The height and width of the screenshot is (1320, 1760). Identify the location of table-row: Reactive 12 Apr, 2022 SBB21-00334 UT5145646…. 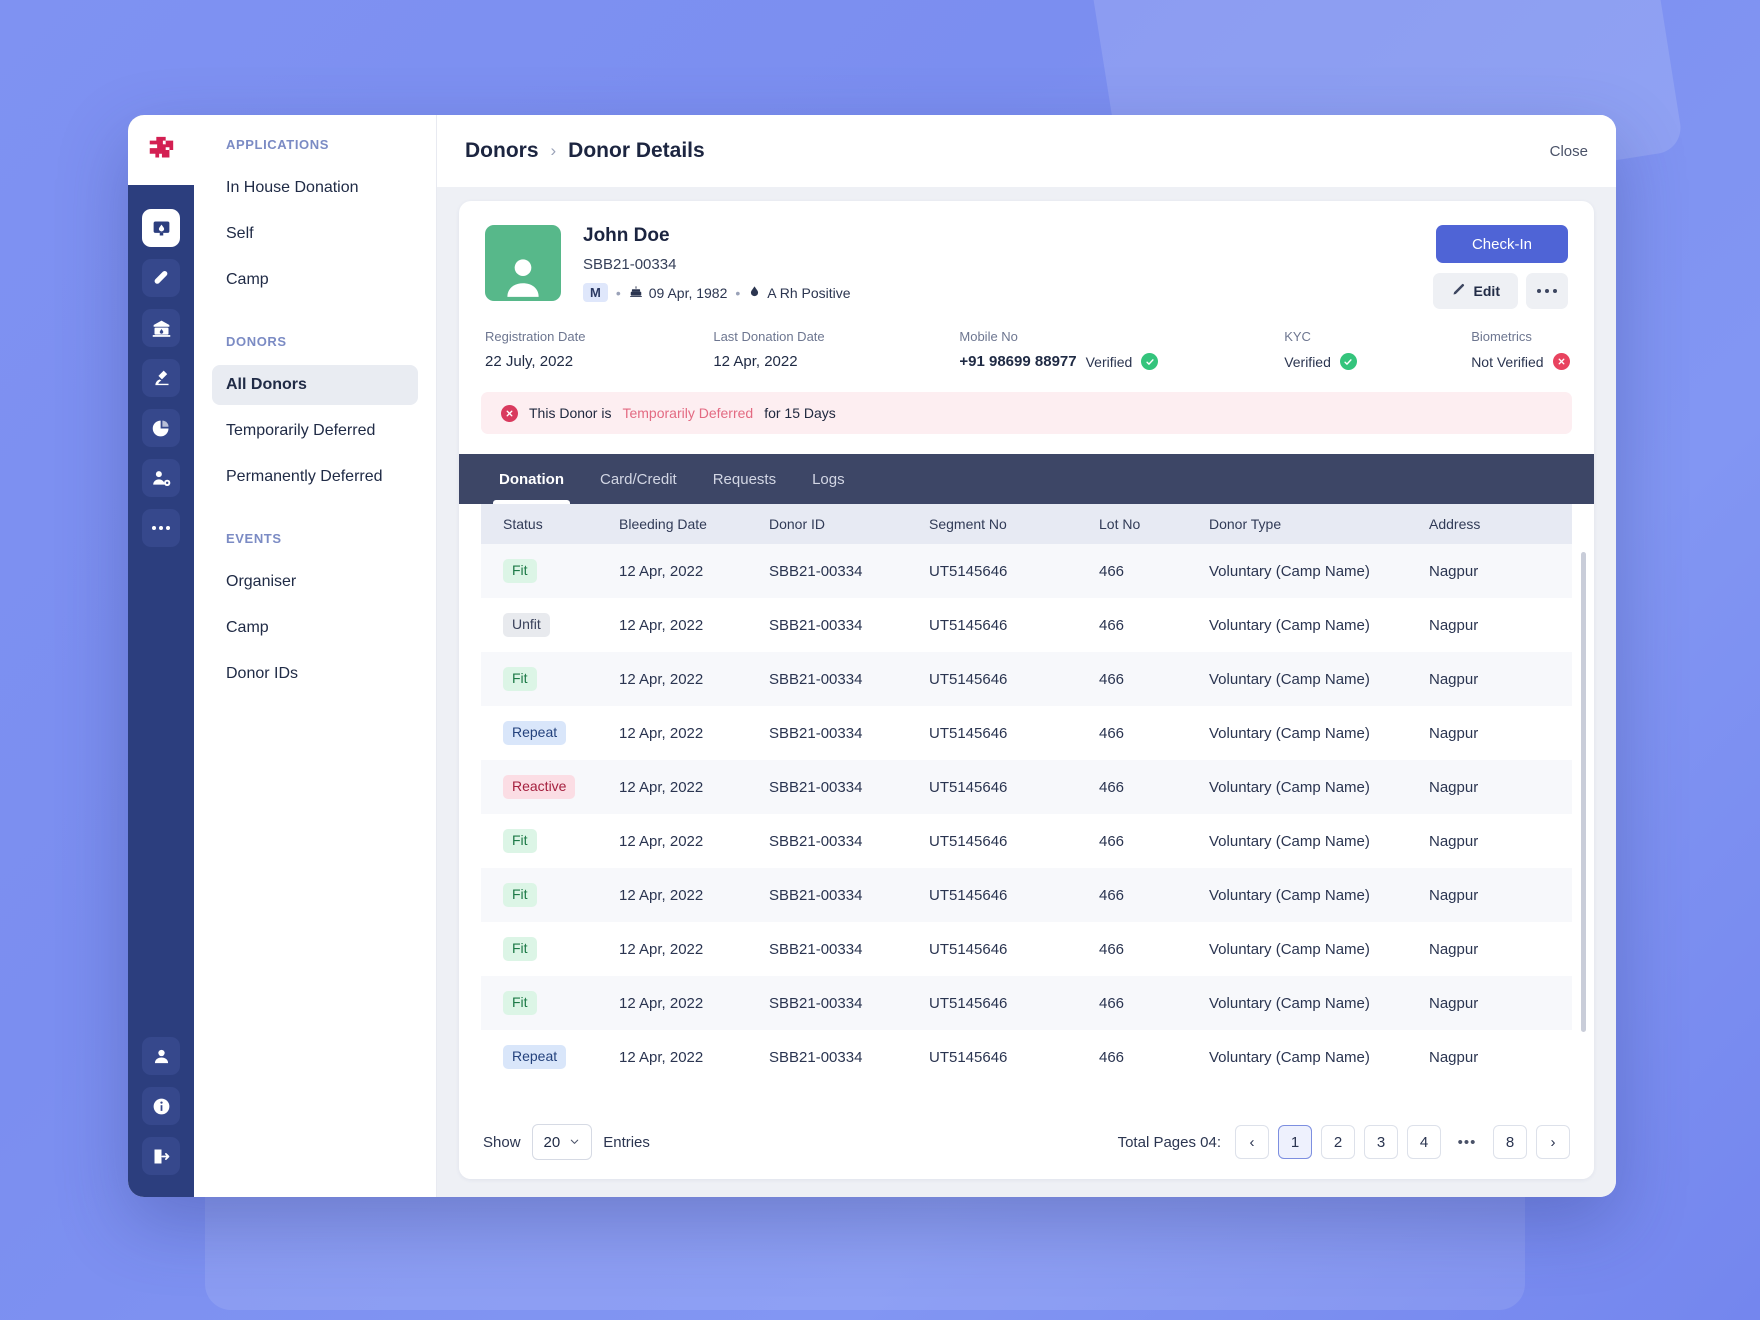
(1026, 787).